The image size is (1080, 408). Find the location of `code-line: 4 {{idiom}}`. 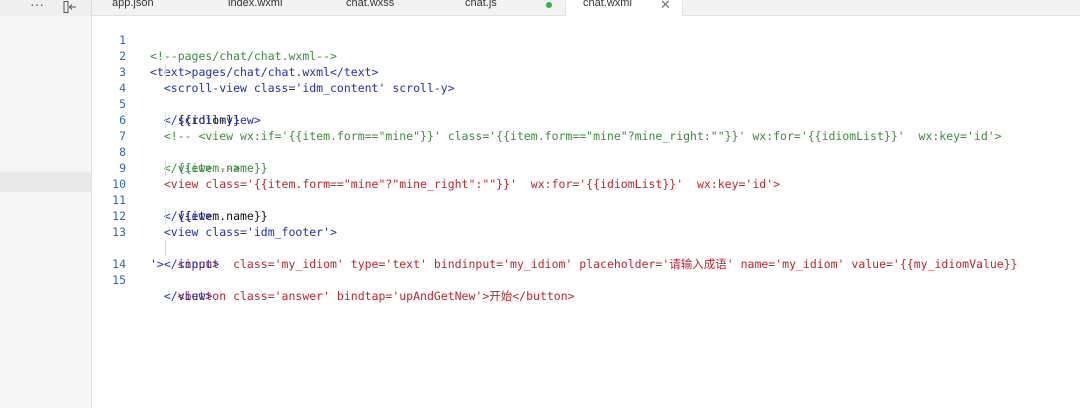

code-line: 4 {{idiom}} is located at coordinates (586, 95).